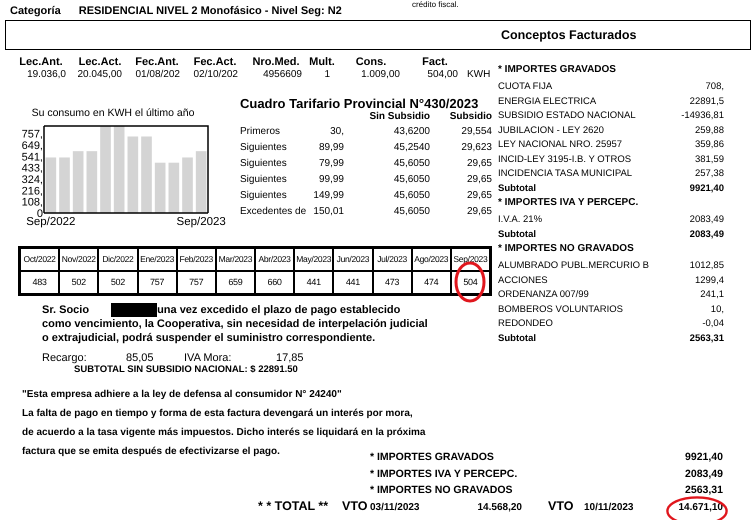  Describe the element at coordinates (274, 259) in the screenshot. I see `month-header: Abr/2023` at that location.